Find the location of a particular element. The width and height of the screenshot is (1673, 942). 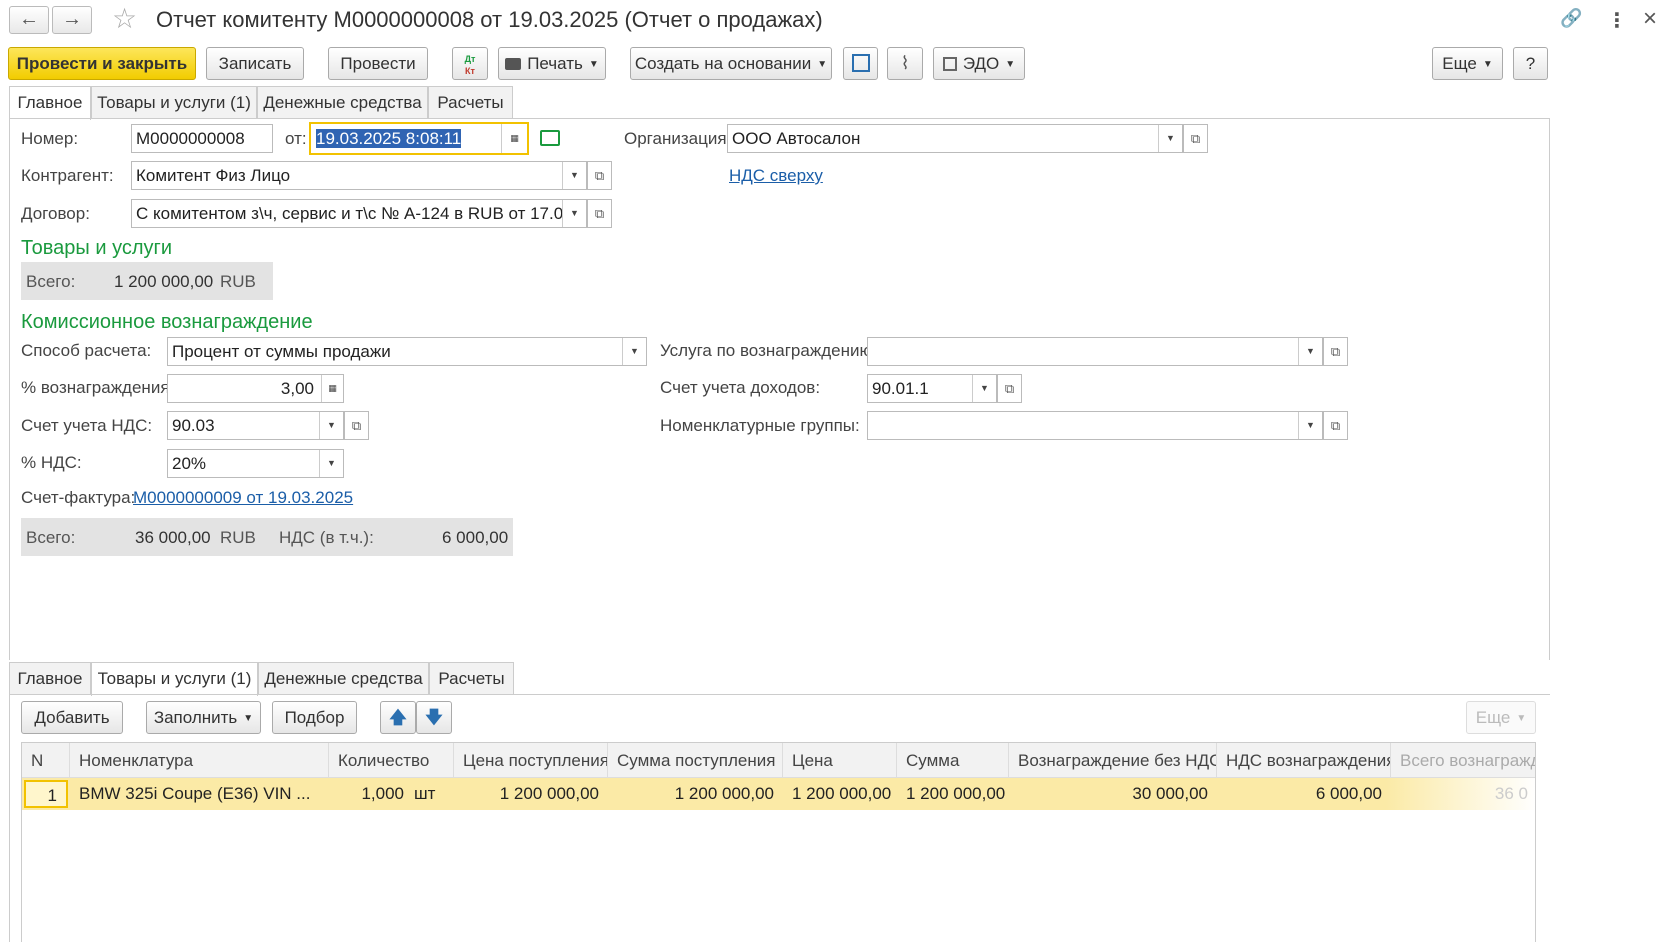

add-button: Добавить is located at coordinates (72, 717).